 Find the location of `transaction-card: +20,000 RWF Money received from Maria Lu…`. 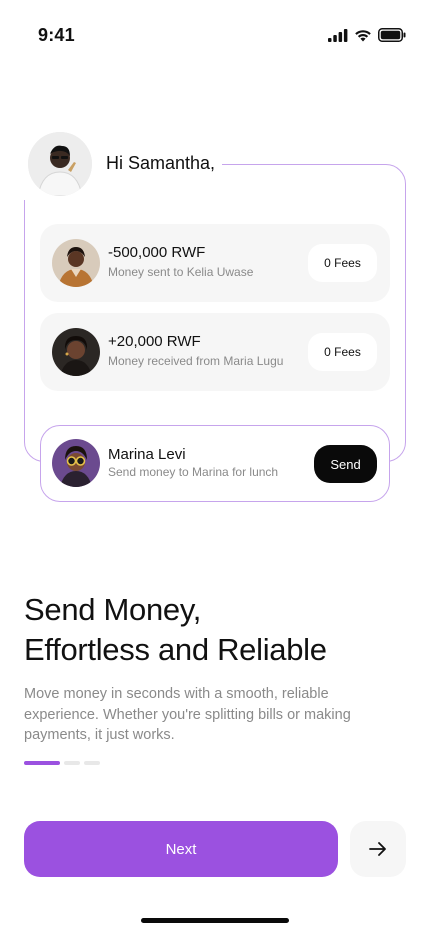

transaction-card: +20,000 RWF Money received from Maria Lu… is located at coordinates (215, 352).